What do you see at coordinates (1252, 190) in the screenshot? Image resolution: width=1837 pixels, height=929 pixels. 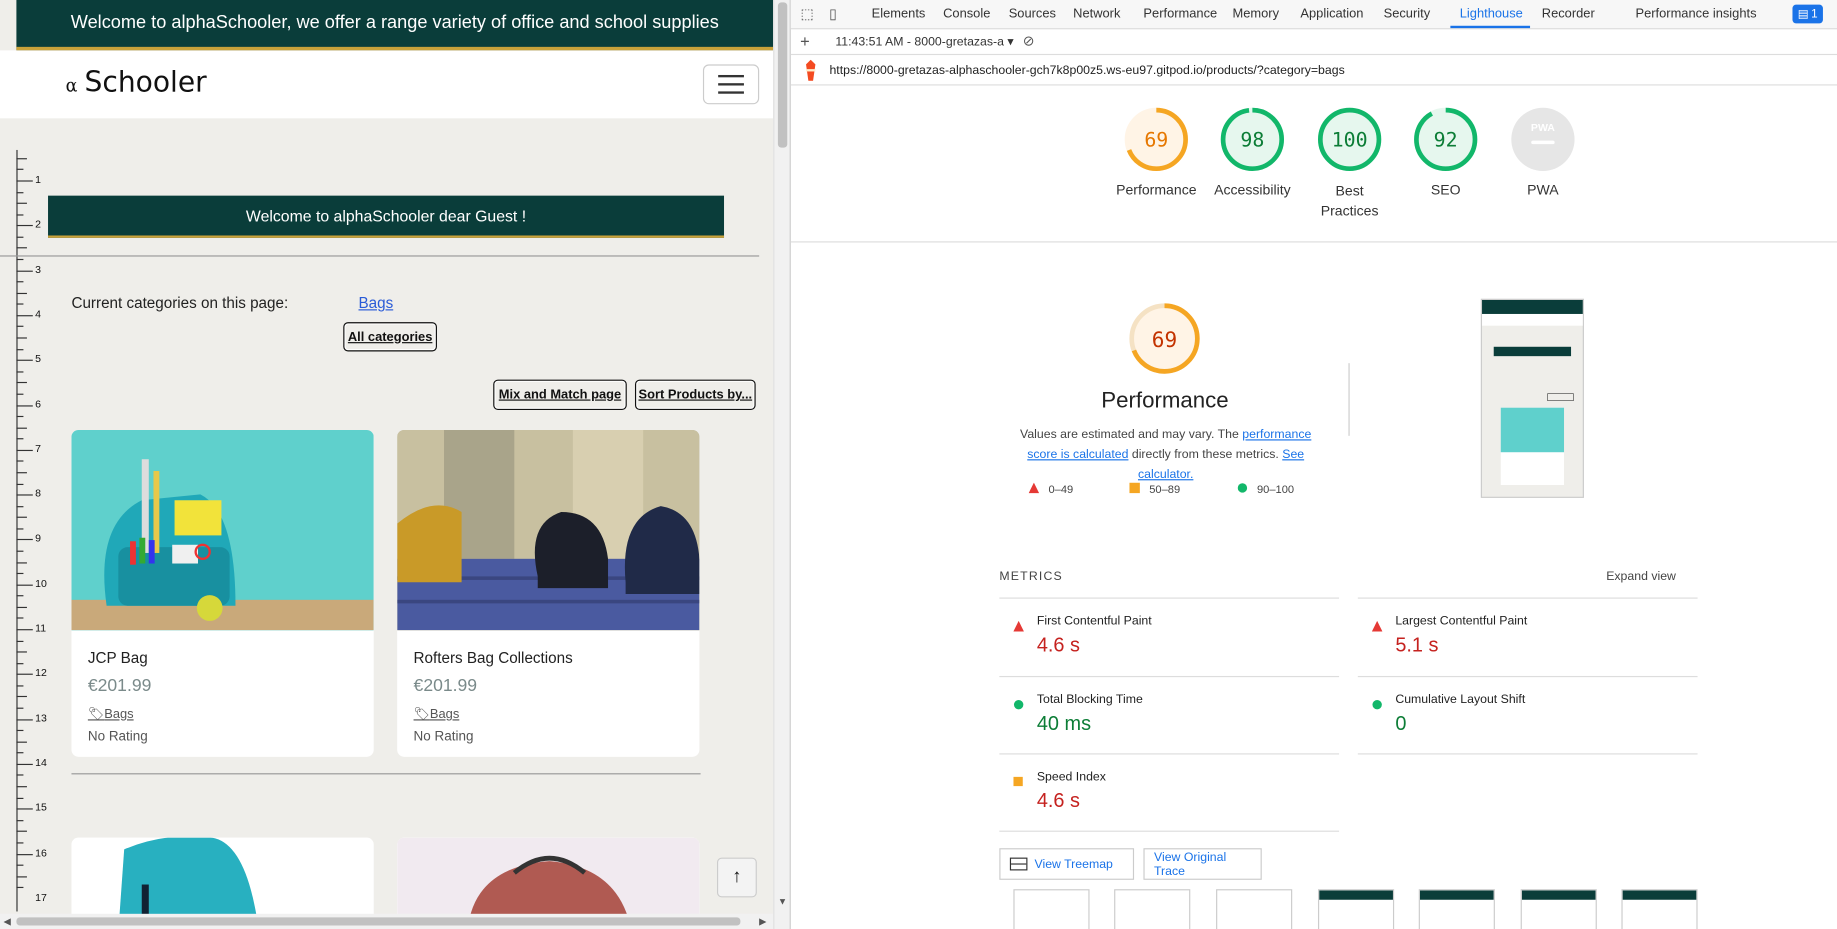 I see `score-label: Accessibility` at bounding box center [1252, 190].